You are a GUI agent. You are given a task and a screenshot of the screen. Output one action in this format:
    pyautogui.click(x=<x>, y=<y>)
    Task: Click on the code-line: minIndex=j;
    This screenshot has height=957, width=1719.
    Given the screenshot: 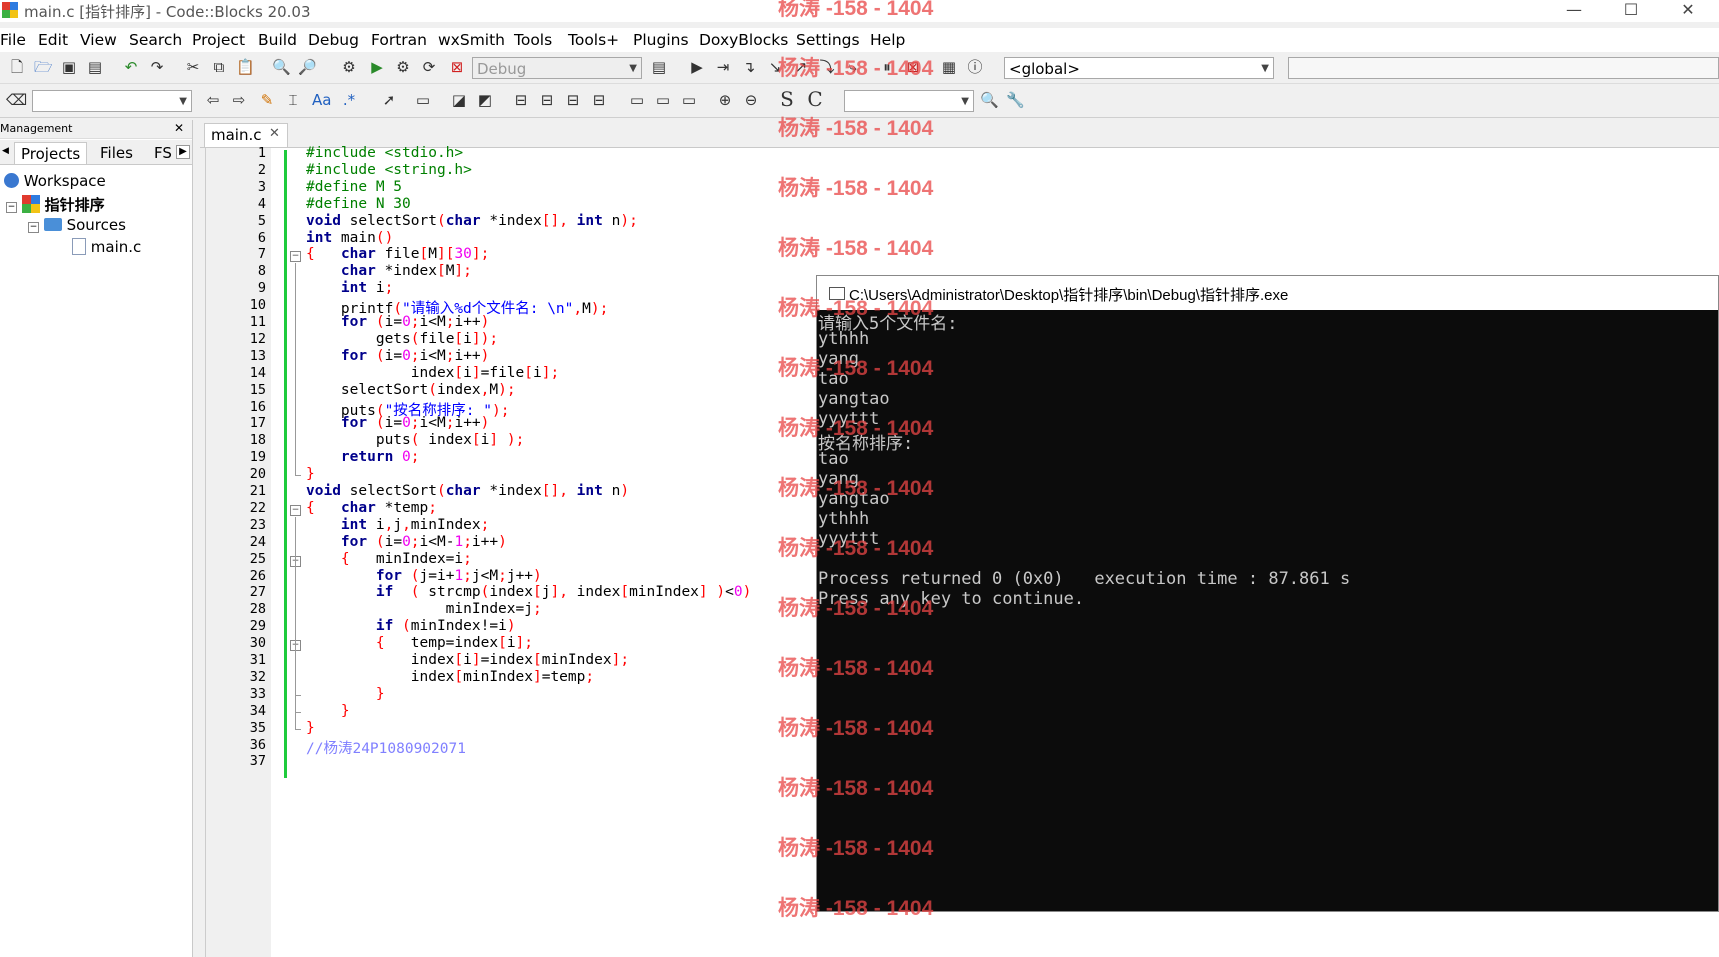 What is the action you would take?
    pyautogui.click(x=424, y=609)
    